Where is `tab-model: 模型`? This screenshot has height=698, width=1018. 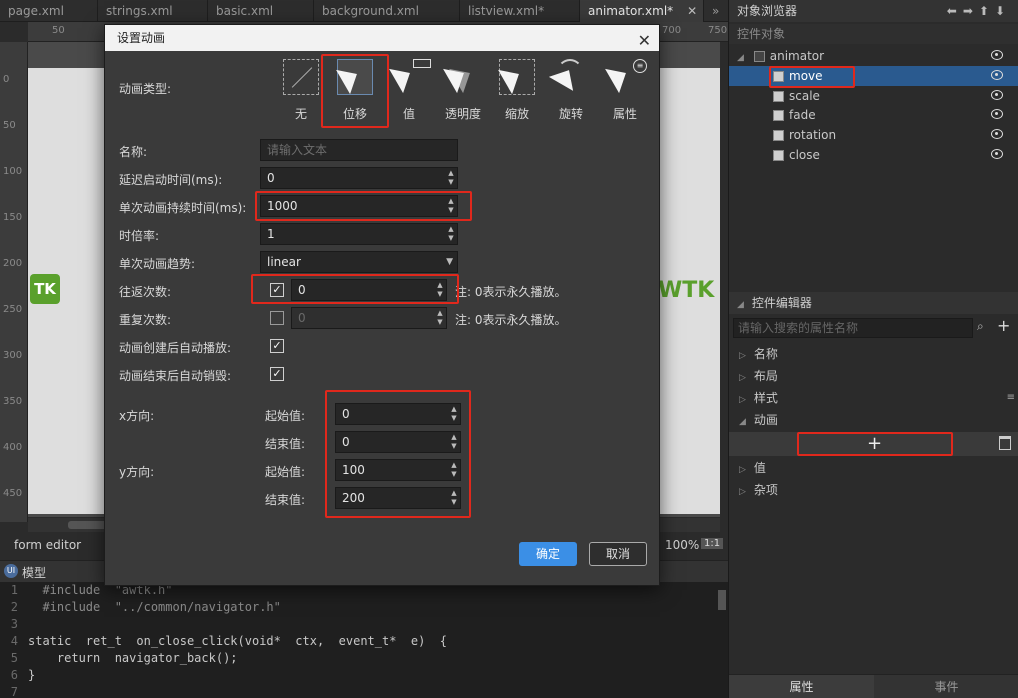 tab-model: 模型 is located at coordinates (34, 572).